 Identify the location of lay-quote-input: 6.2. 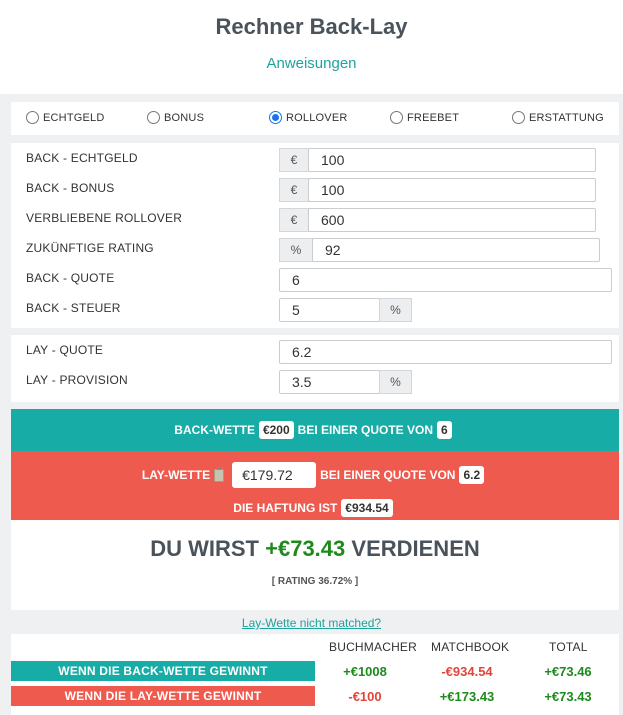
(445, 352).